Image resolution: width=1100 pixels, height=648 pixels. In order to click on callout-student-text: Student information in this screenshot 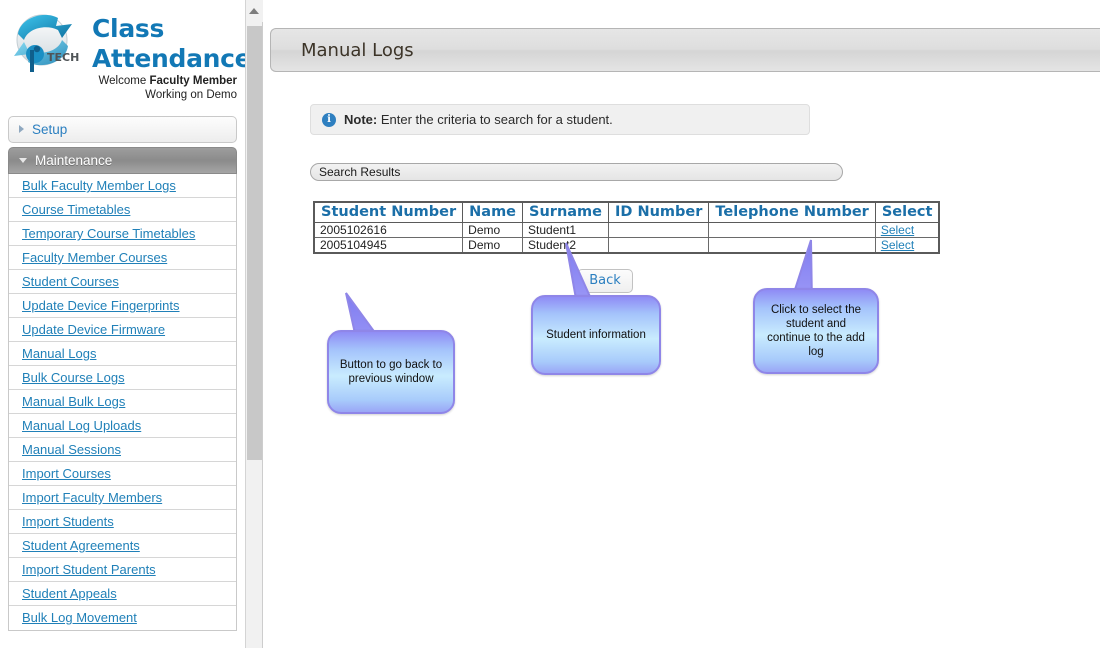, I will do `click(596, 335)`.